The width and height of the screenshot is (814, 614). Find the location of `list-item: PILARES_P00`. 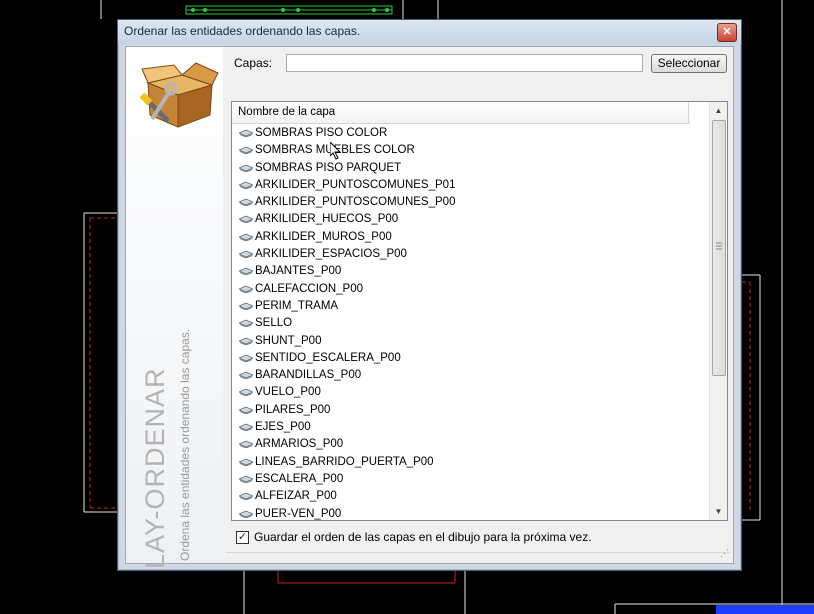

list-item: PILARES_P00 is located at coordinates (471, 410).